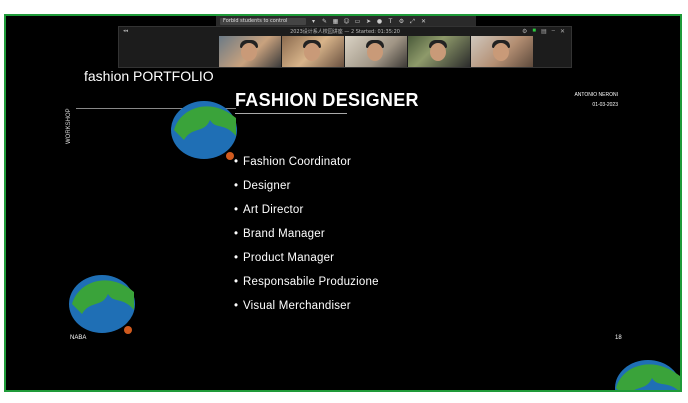  I want to click on participant-tiles, so click(376, 51).